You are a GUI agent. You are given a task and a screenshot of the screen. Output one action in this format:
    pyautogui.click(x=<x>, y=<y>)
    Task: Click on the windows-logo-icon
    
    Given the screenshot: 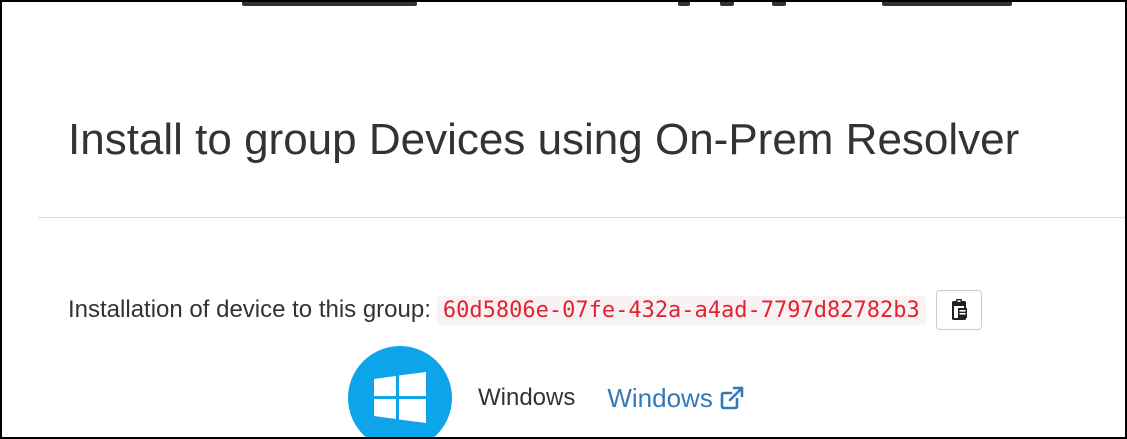 What is the action you would take?
    pyautogui.click(x=400, y=391)
    